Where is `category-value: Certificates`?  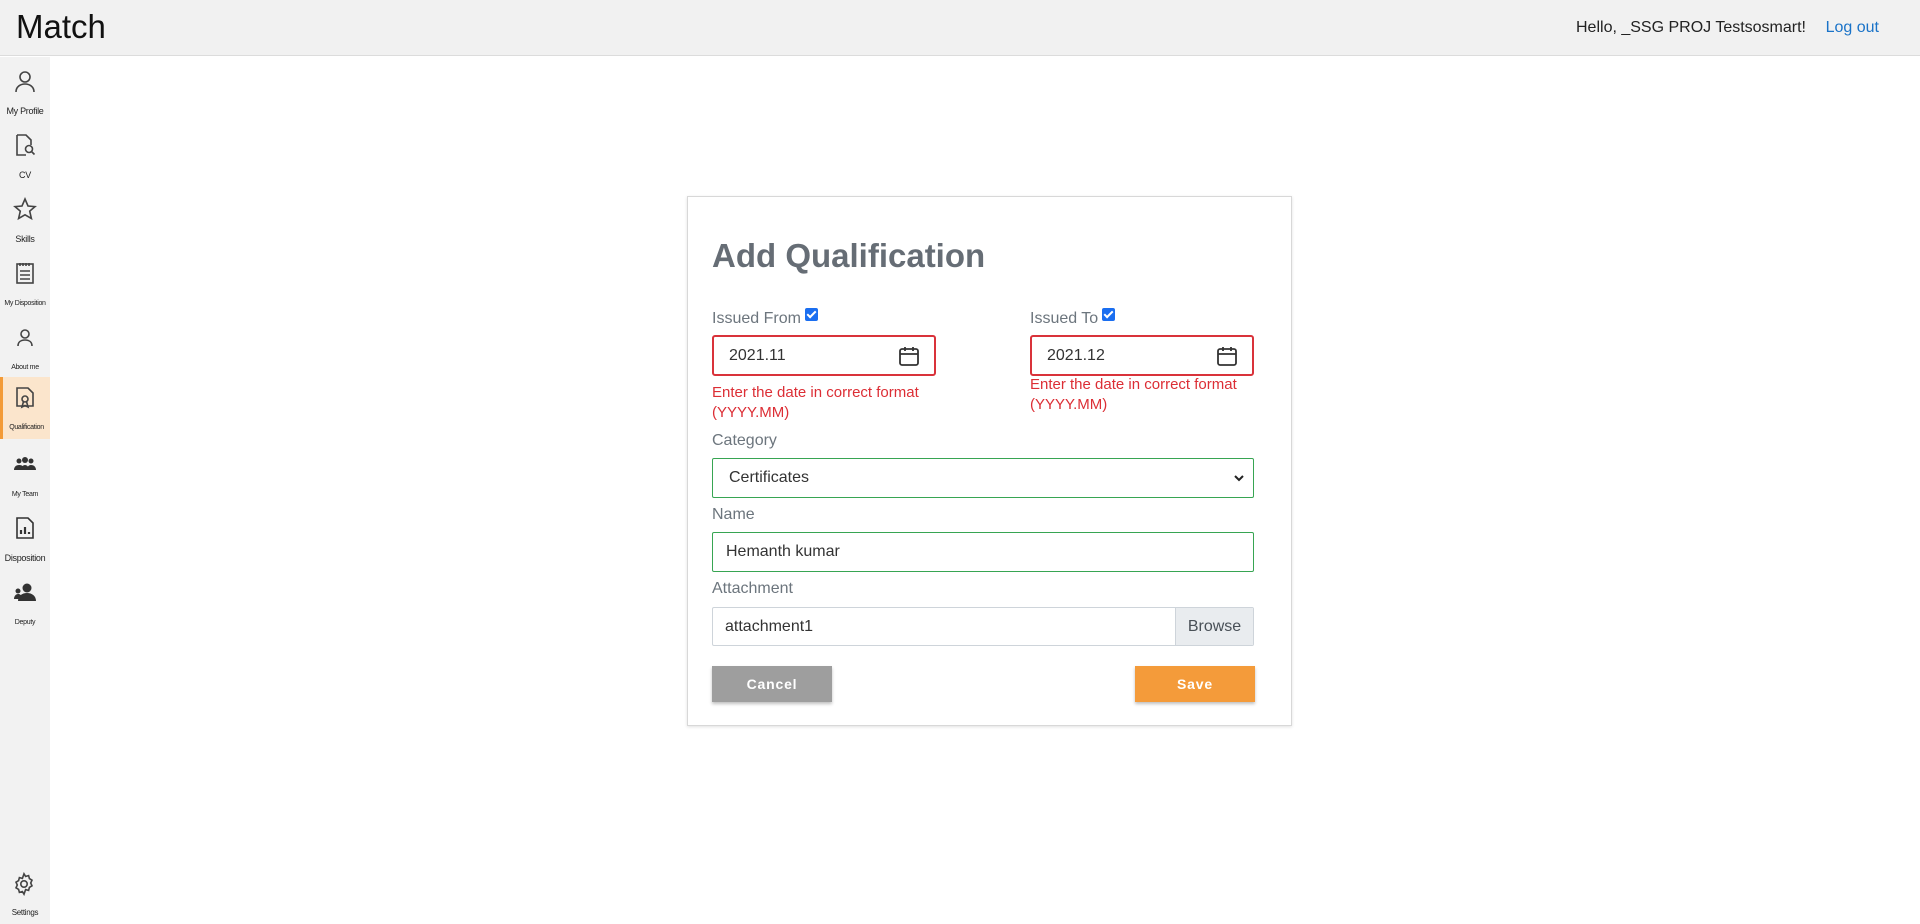
category-value: Certificates is located at coordinates (769, 477).